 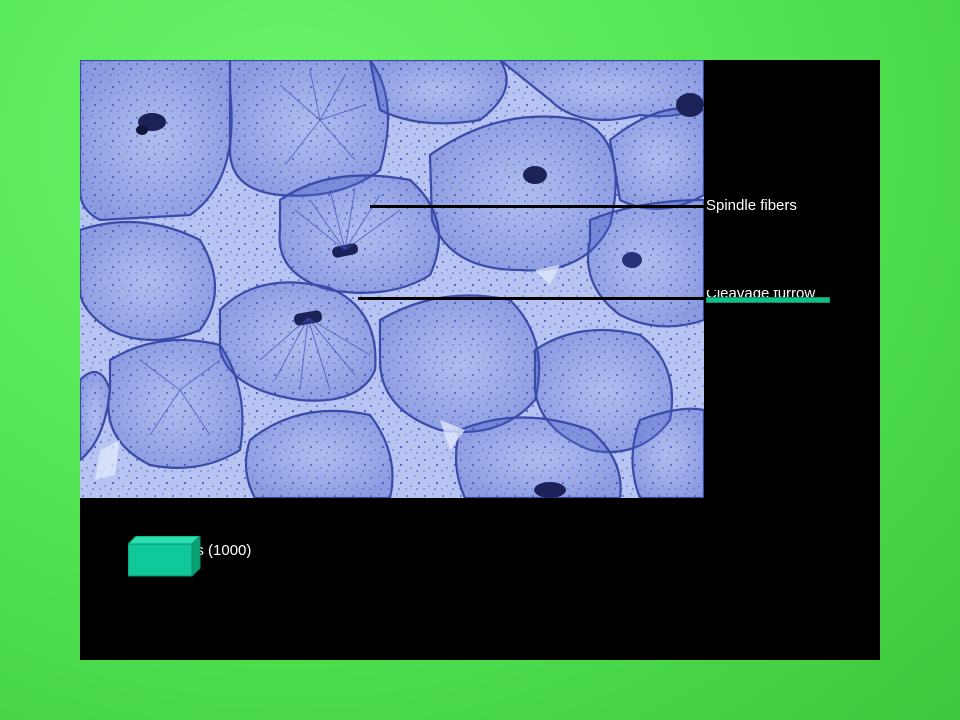 What do you see at coordinates (751, 205) in the screenshot?
I see `spindle-fibers-label: Spindle fibers` at bounding box center [751, 205].